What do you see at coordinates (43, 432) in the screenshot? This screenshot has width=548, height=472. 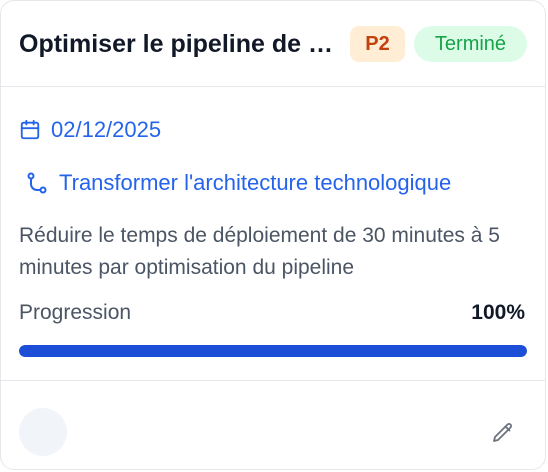 I see `assignee-avatar` at bounding box center [43, 432].